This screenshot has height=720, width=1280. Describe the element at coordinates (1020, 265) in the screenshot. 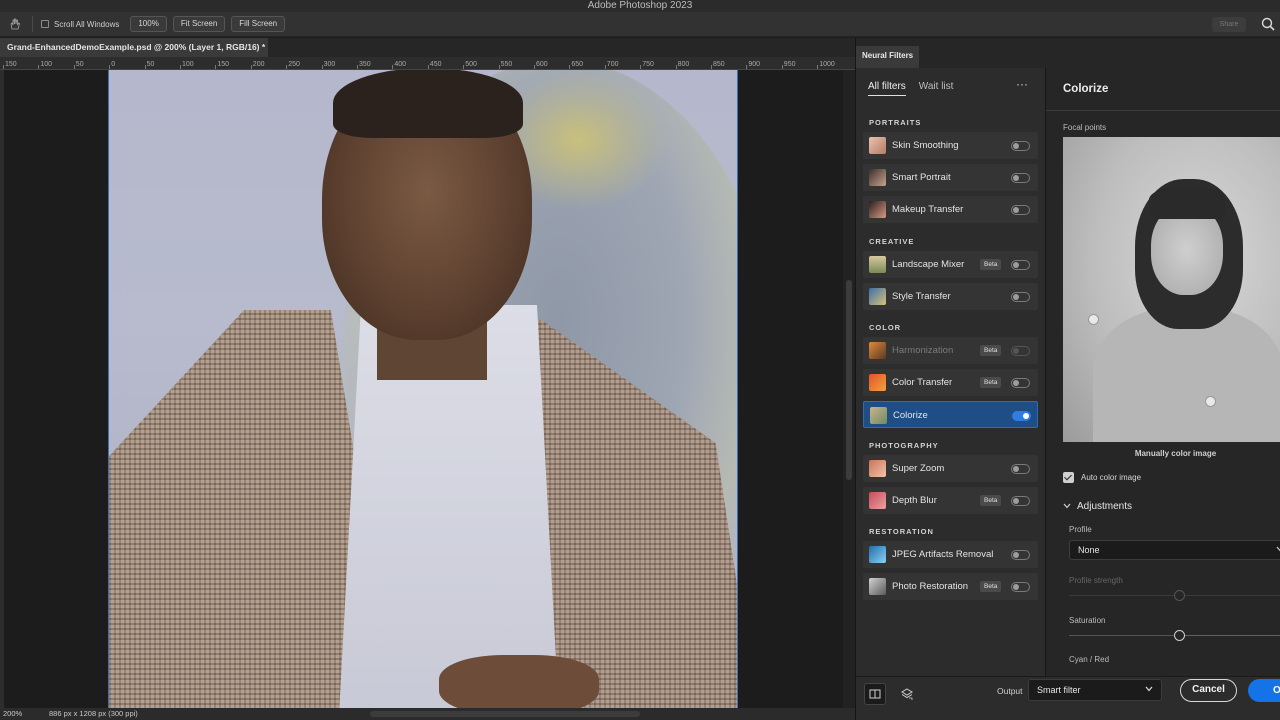

I see `landscape-mixer-toggle` at that location.